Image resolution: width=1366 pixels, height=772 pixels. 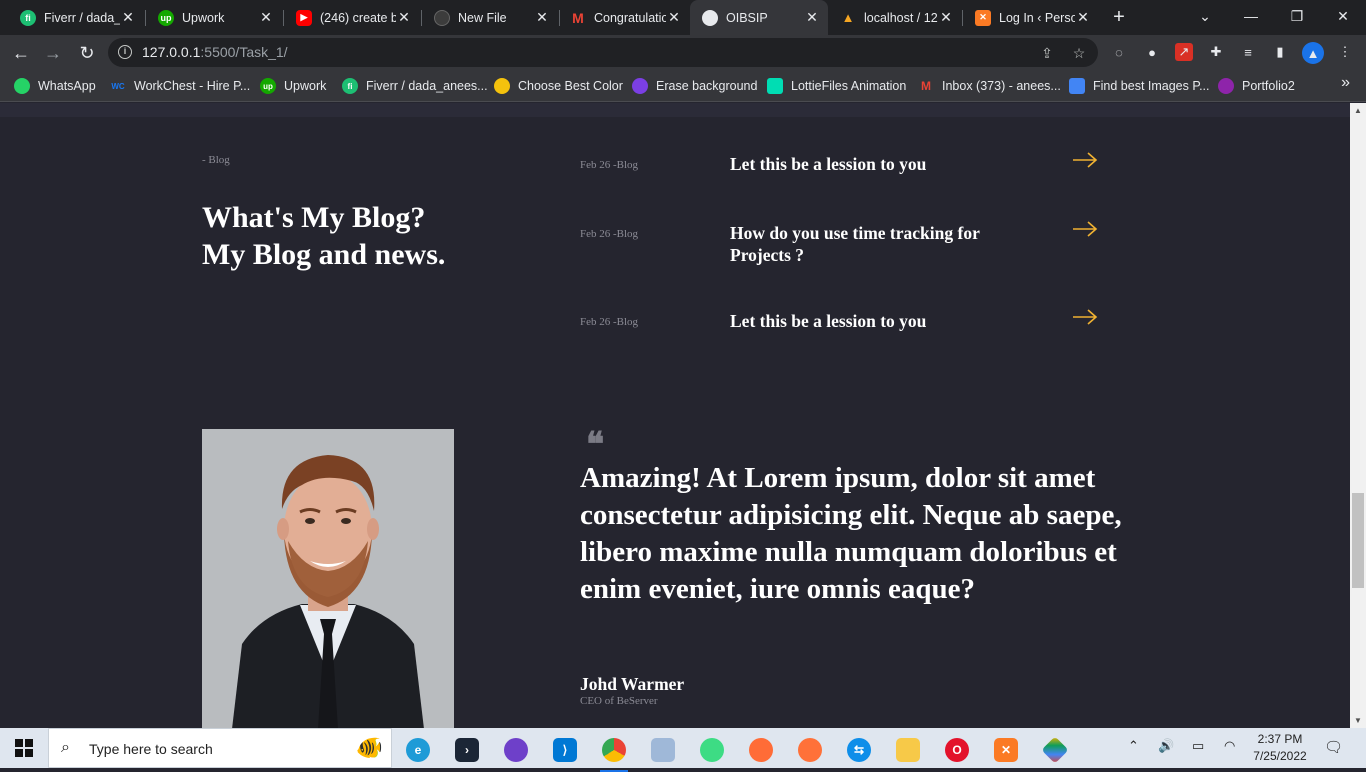 I want to click on restore-button: ❐, so click(x=1297, y=16).